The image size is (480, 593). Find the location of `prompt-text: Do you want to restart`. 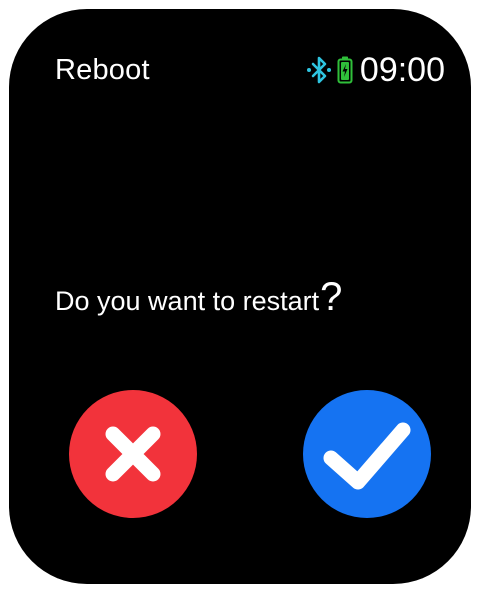

prompt-text: Do you want to restart is located at coordinates (187, 301).